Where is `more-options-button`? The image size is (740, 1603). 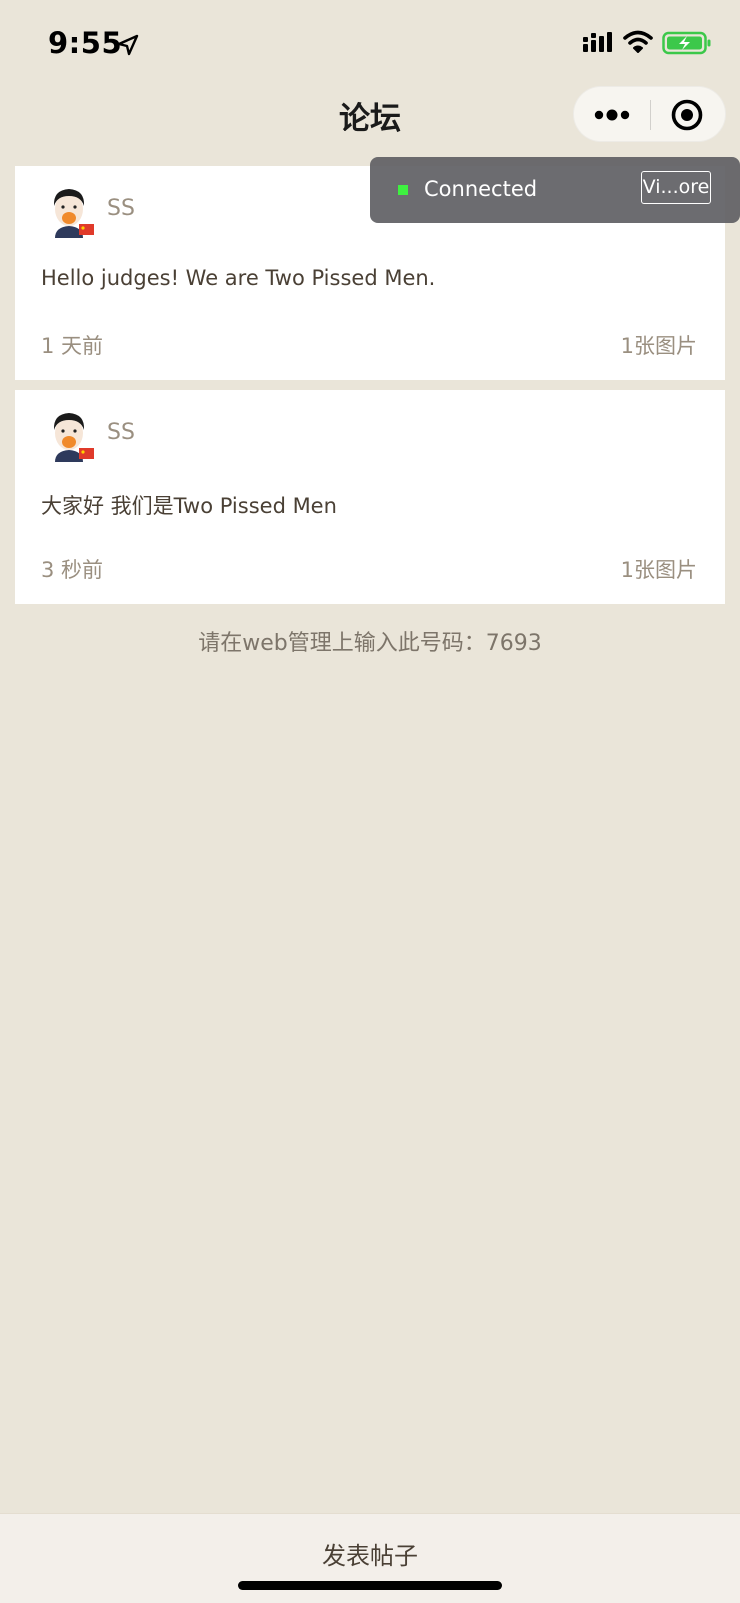
more-options-button is located at coordinates (612, 115).